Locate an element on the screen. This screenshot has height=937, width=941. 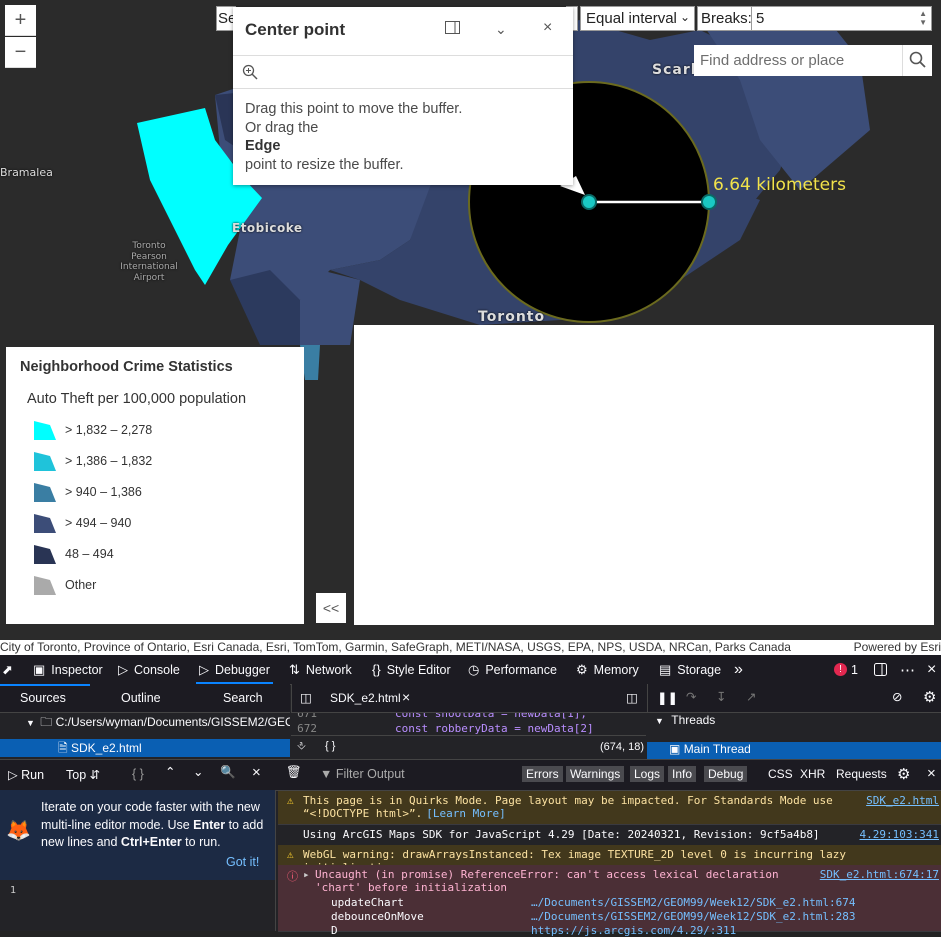
legend-item: > 1,386 – 1,832 is located at coordinates (92, 461).